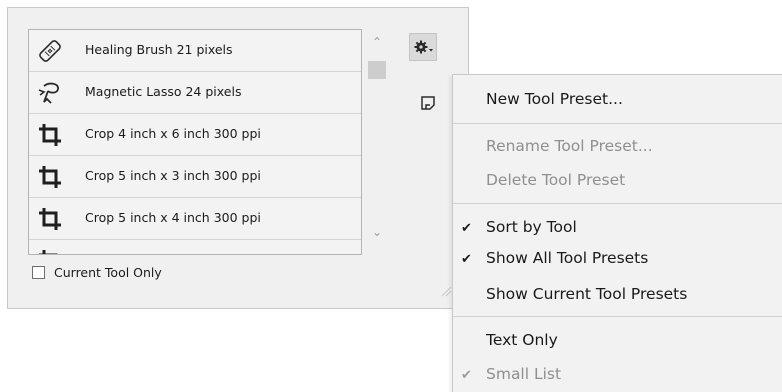 This screenshot has height=392, width=782. I want to click on preset-label: Healing Brush 21 pixels, so click(159, 49).